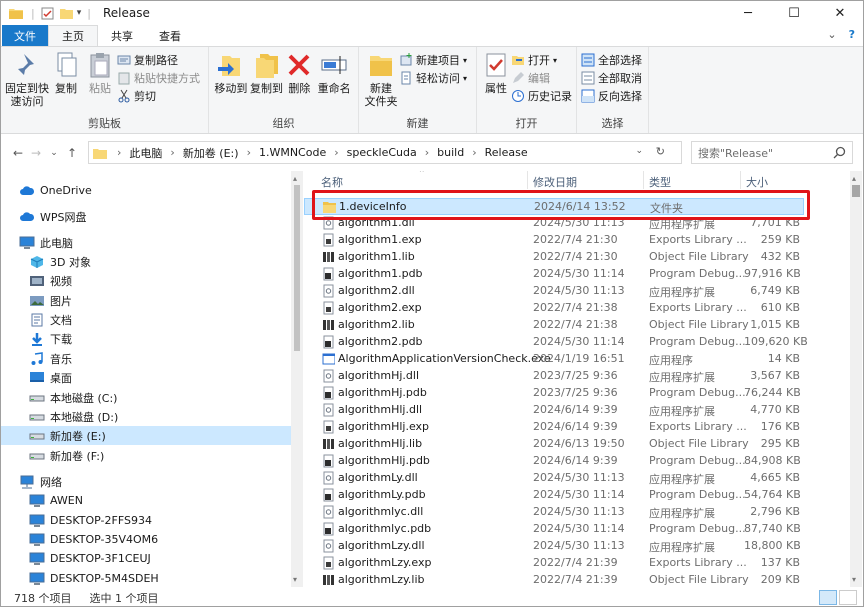 This screenshot has height=607, width=864. Describe the element at coordinates (146, 435) in the screenshot. I see `sidebar-item-e: 新加卷 (E:)` at that location.